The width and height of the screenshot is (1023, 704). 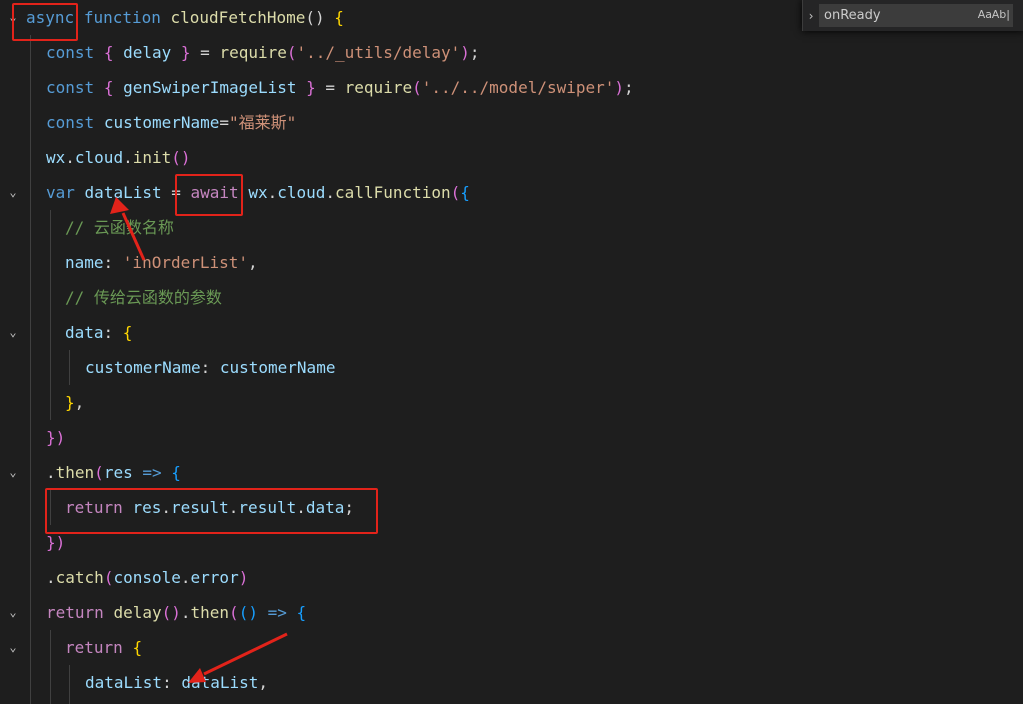 I want to click on code-line: name: 'inOrderList',, so click(x=511, y=262).